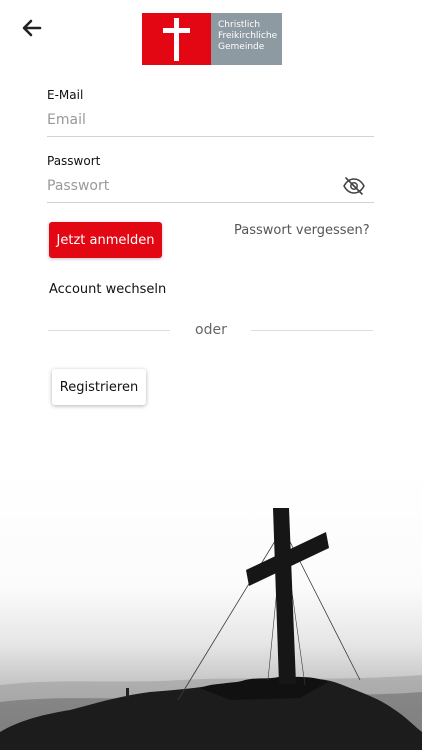  What do you see at coordinates (248, 36) in the screenshot?
I see `logo-line-2: Freikirchliche` at bounding box center [248, 36].